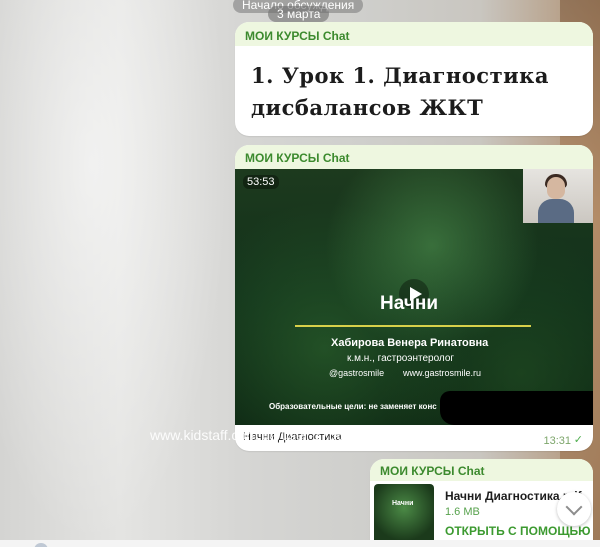 The width and height of the screenshot is (600, 547). What do you see at coordinates (518, 531) in the screenshot?
I see `open-with-button: ОТКРЫТЬ С ПОМОЩЬЮ` at bounding box center [518, 531].